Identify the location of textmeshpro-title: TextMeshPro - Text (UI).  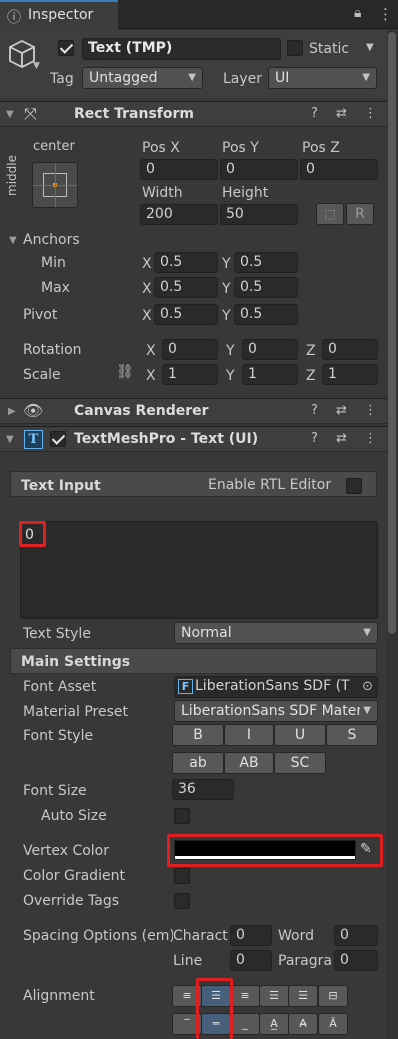
(166, 439).